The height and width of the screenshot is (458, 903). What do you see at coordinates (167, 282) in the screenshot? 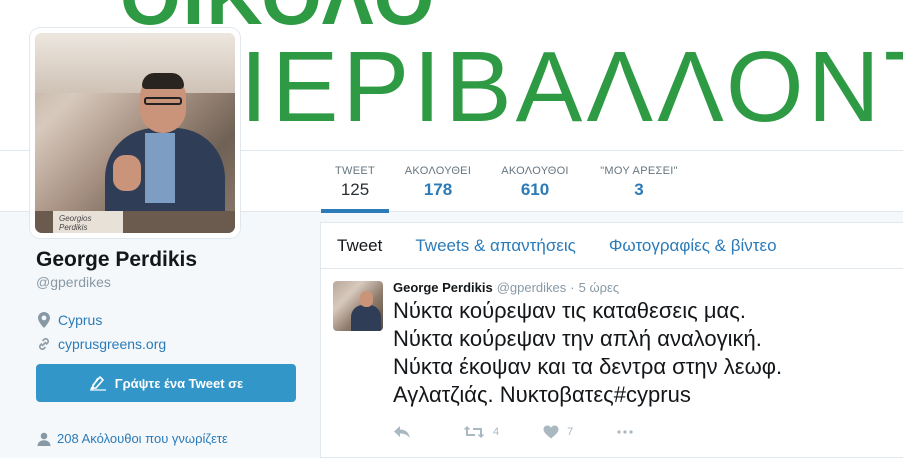
I see `profile-handle: @gperdikes` at bounding box center [167, 282].